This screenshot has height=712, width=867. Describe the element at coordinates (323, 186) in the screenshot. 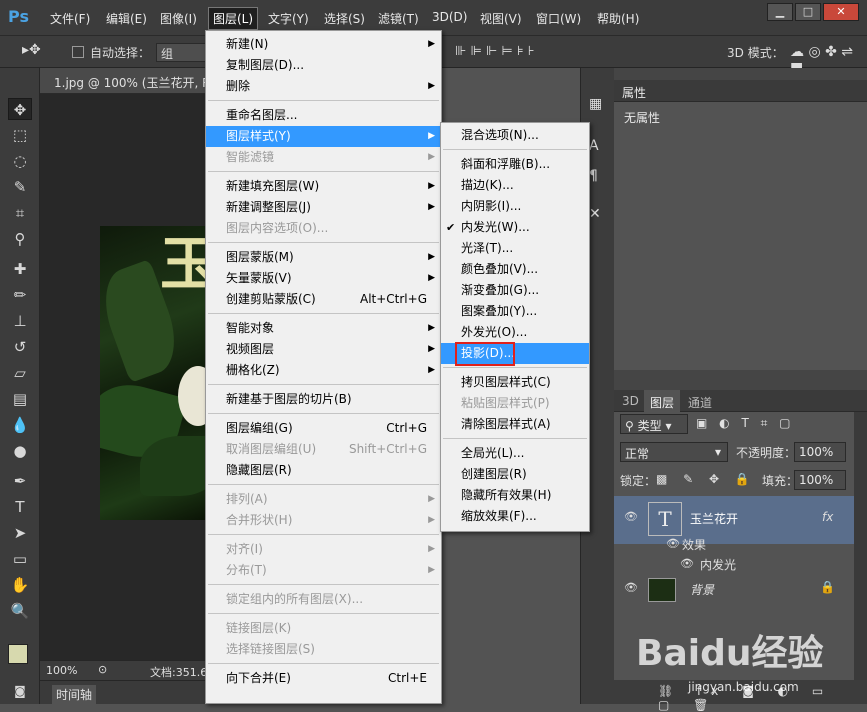

I see `layer_menu-item: 新建填充图层(W) ▶` at that location.